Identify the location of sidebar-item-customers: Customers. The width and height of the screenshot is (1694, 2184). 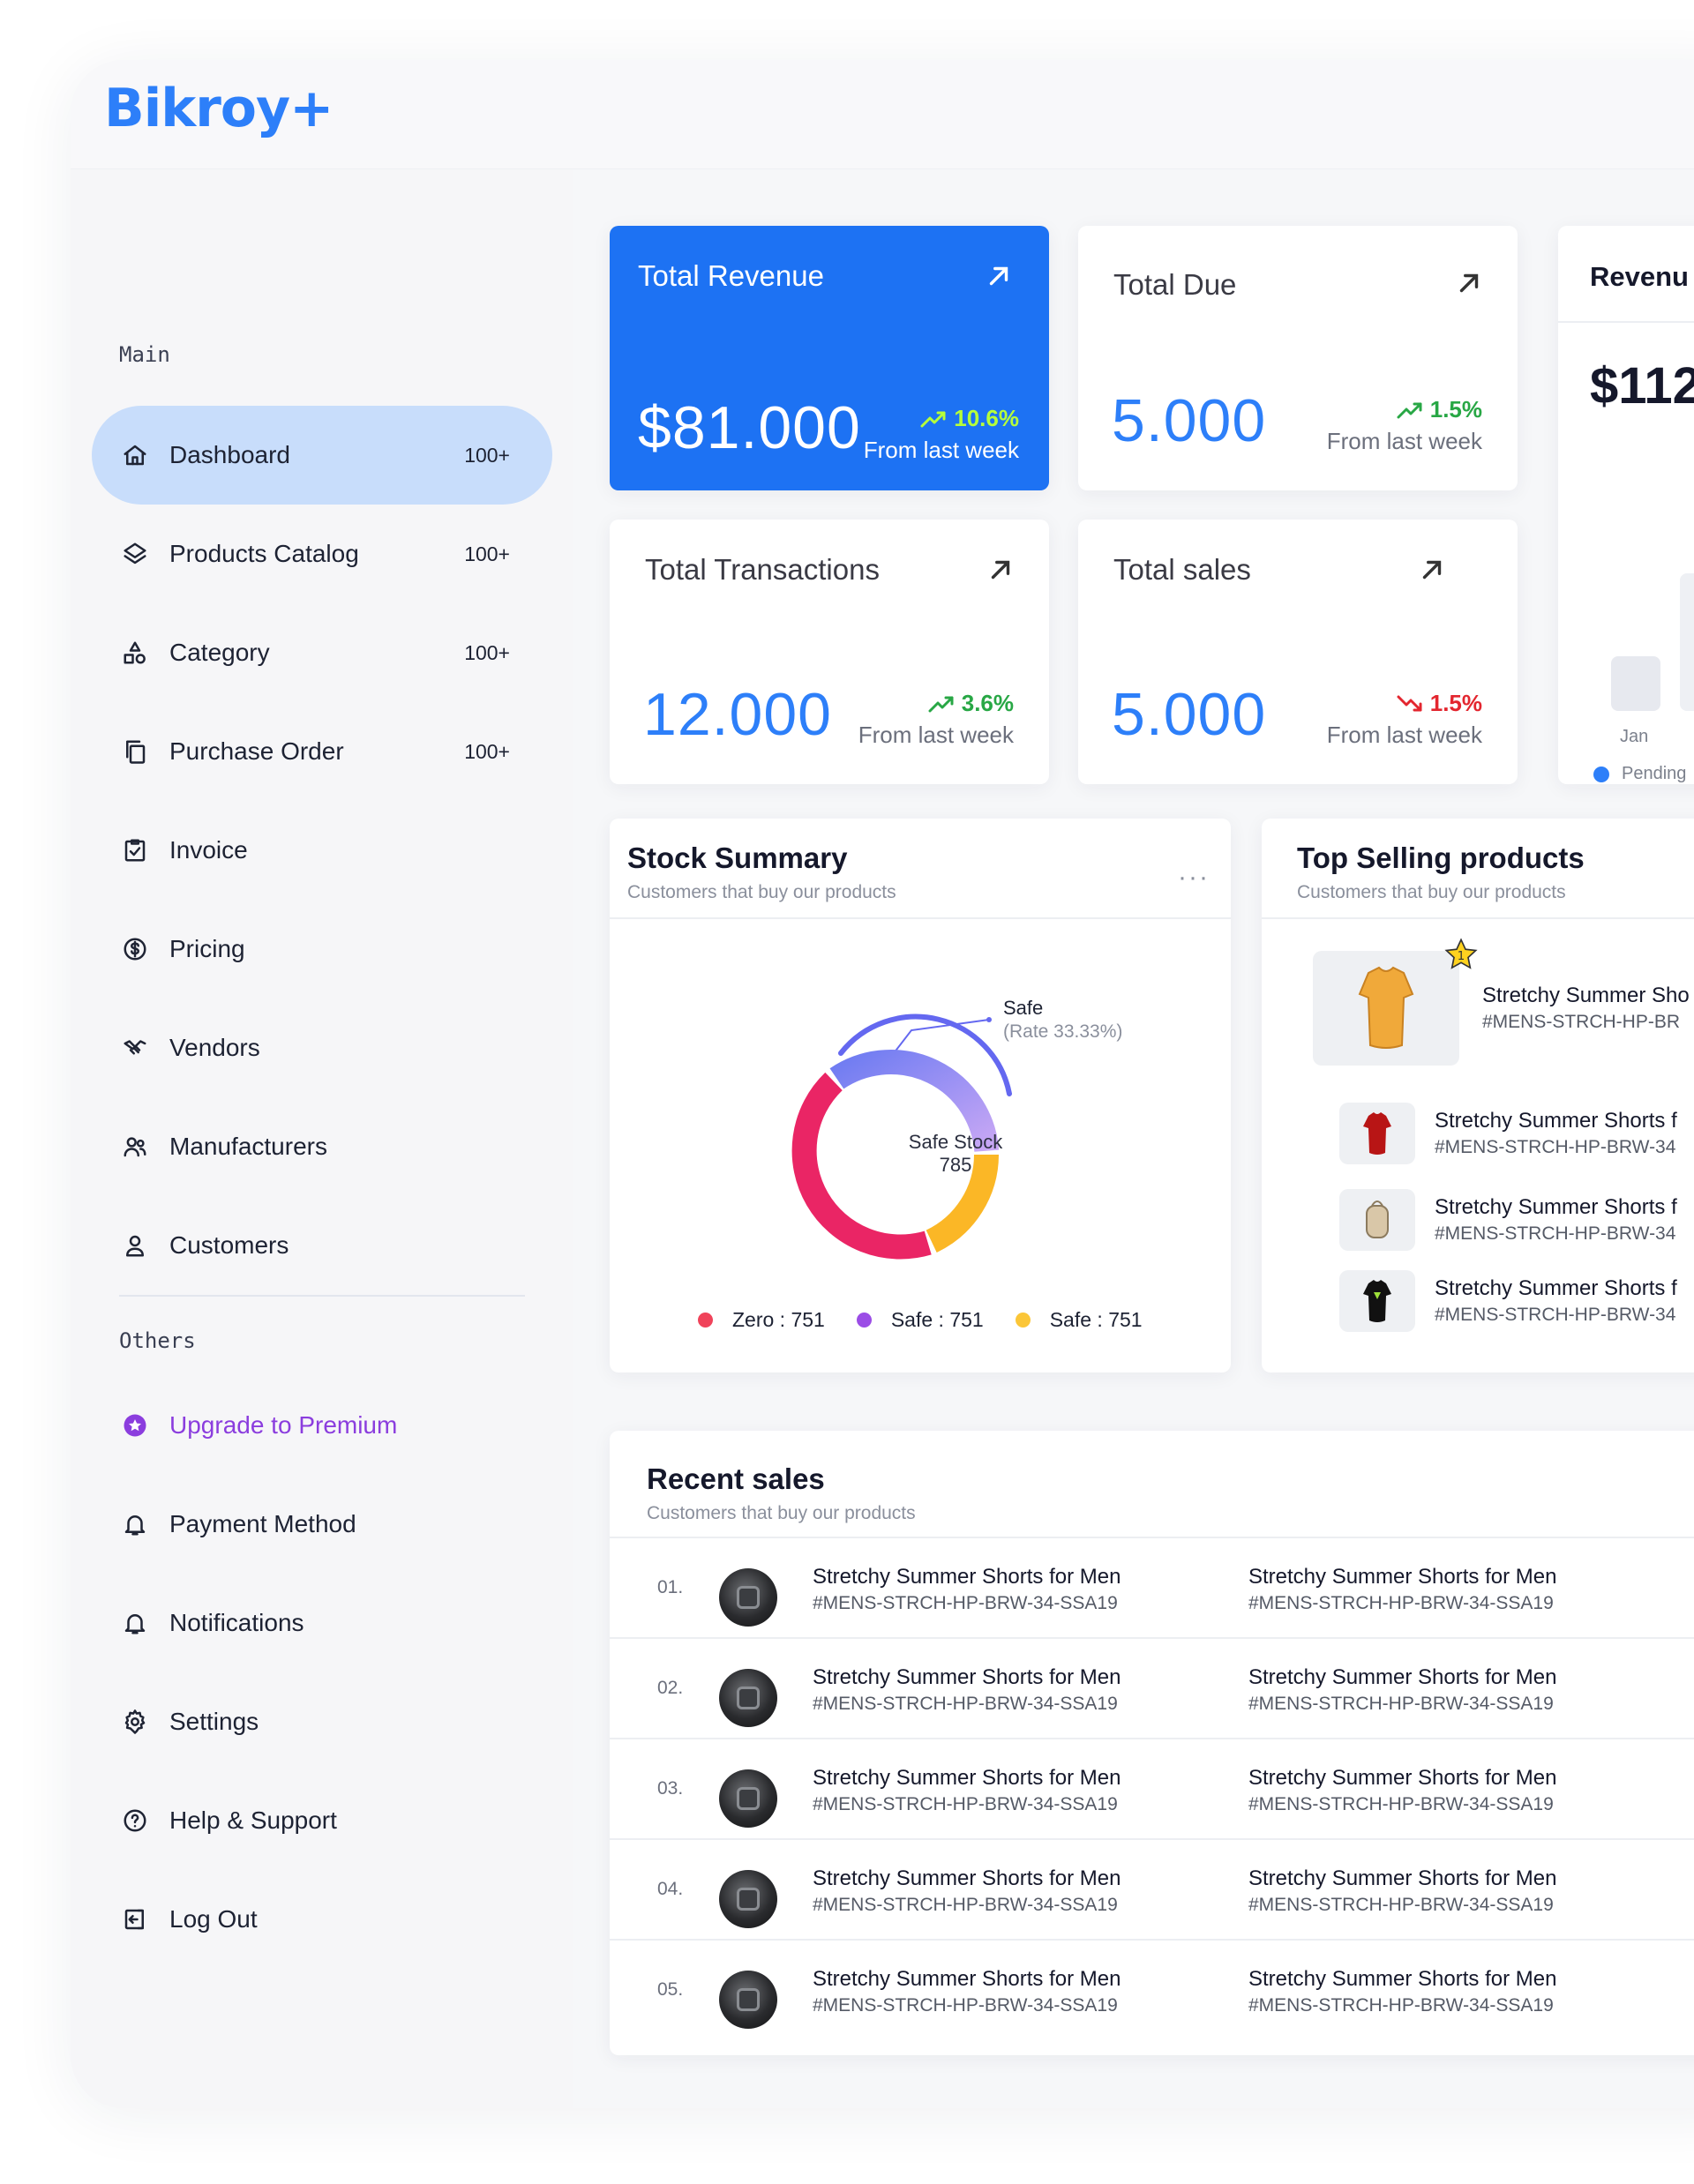
(322, 1245).